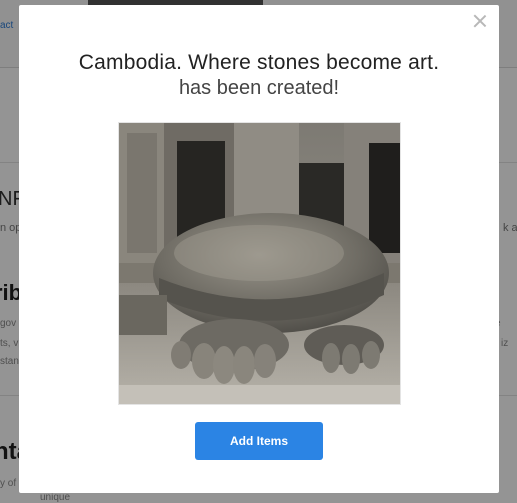  Describe the element at coordinates (259, 441) in the screenshot. I see `add-items-button: Add Items` at that location.